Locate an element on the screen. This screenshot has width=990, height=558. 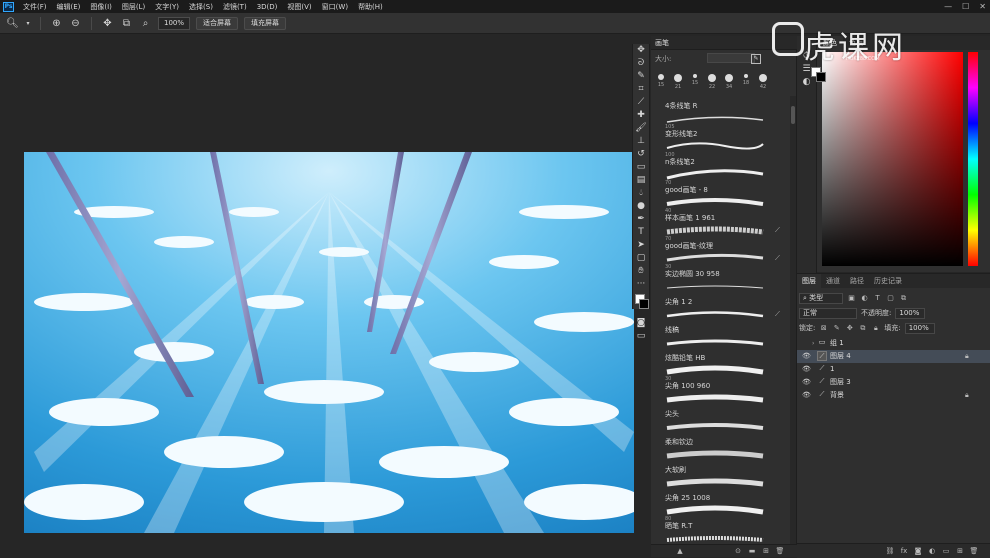
clone-stamp-tool-icon: ⊥ is located at coordinates (641, 141).